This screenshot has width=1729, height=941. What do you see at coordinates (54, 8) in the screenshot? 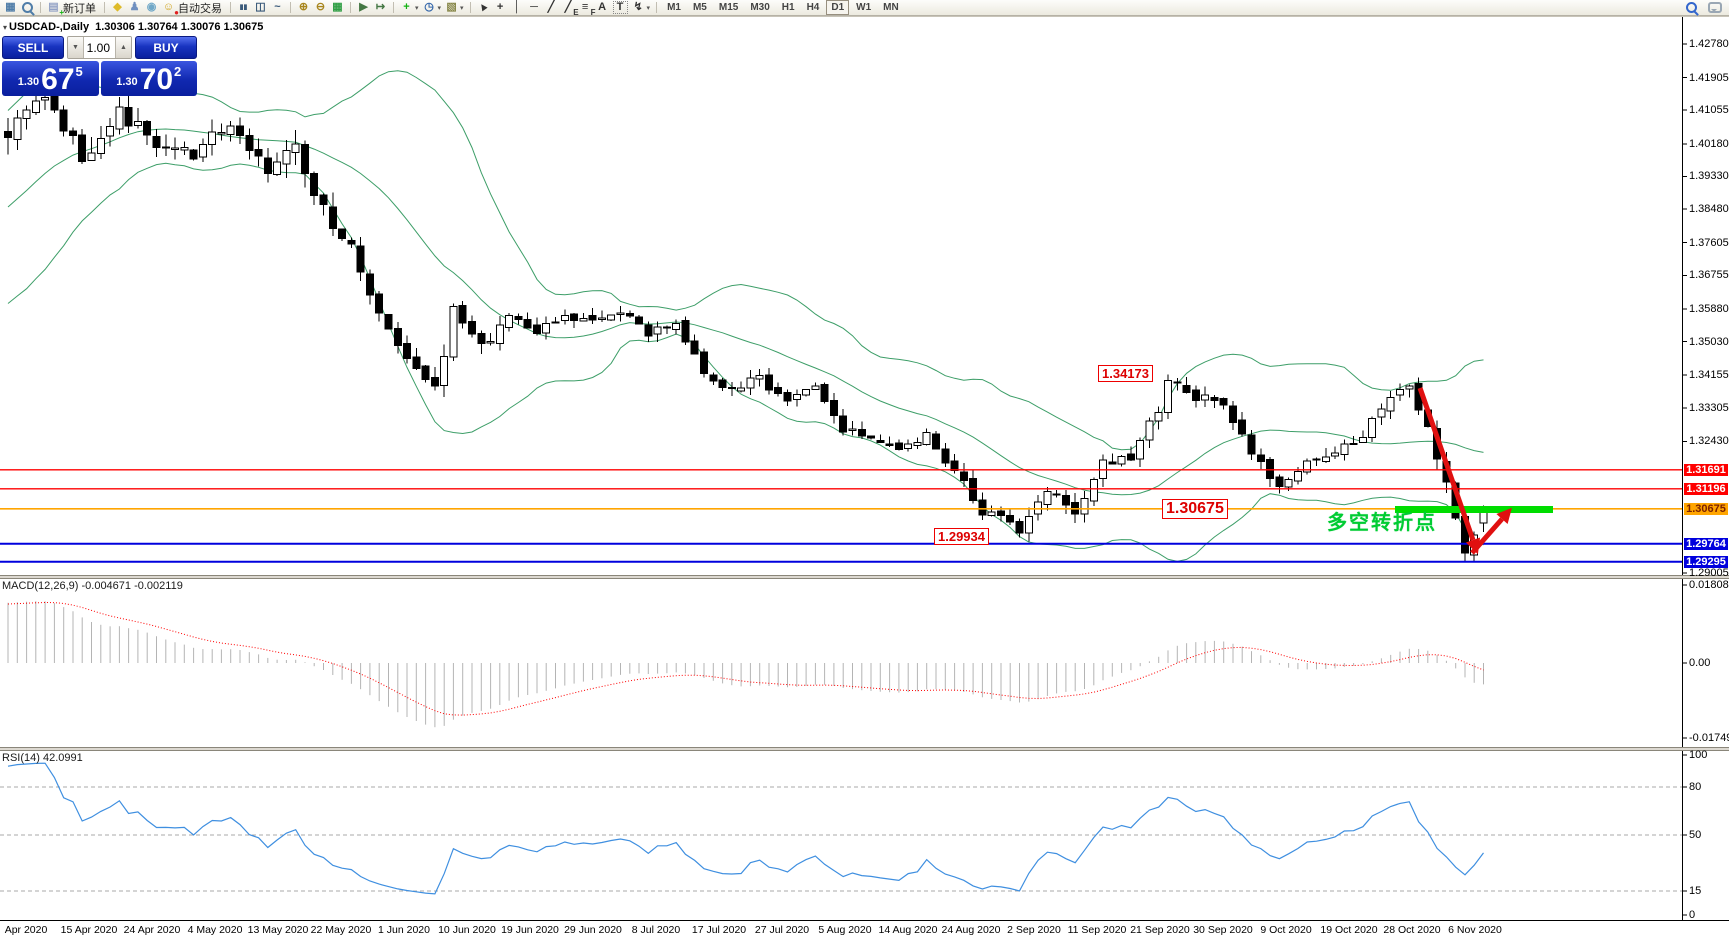
I see `new-order-button: ▤ +` at bounding box center [54, 8].